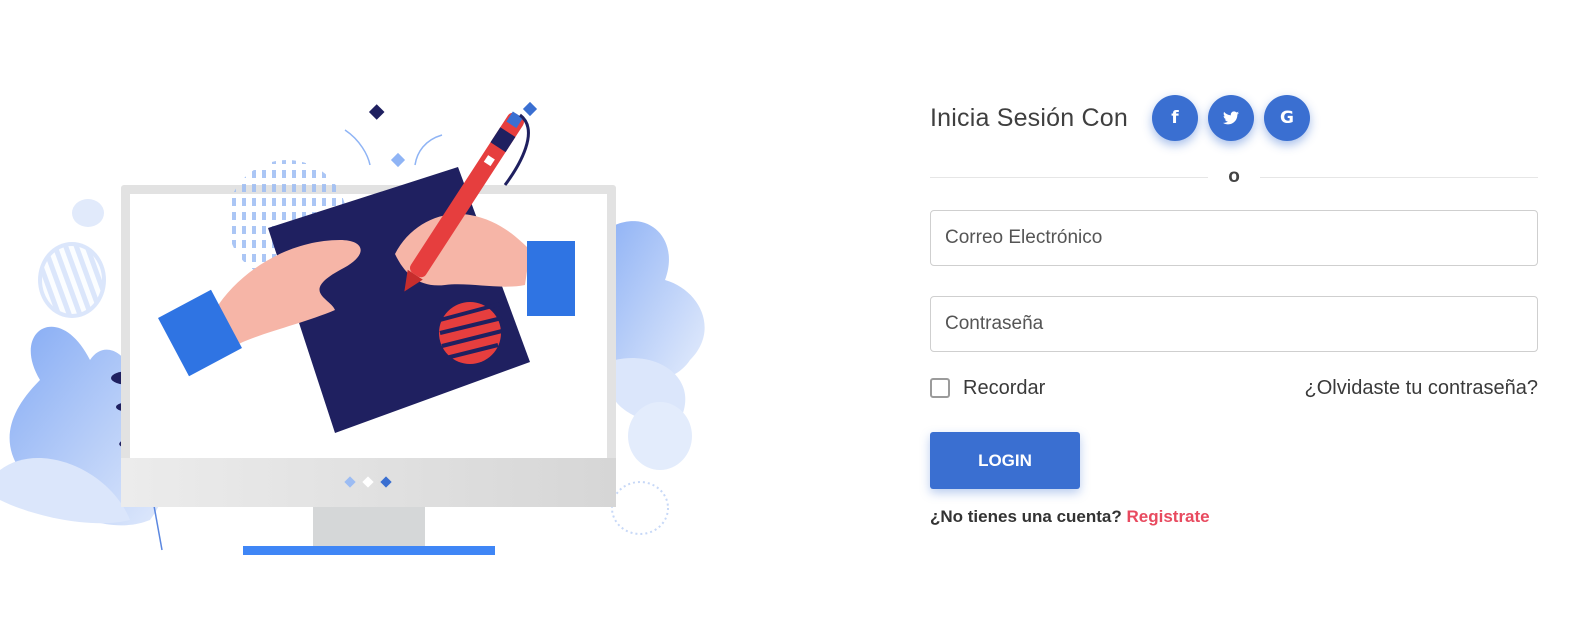  Describe the element at coordinates (1234, 177) in the screenshot. I see `or-divider: o` at that location.